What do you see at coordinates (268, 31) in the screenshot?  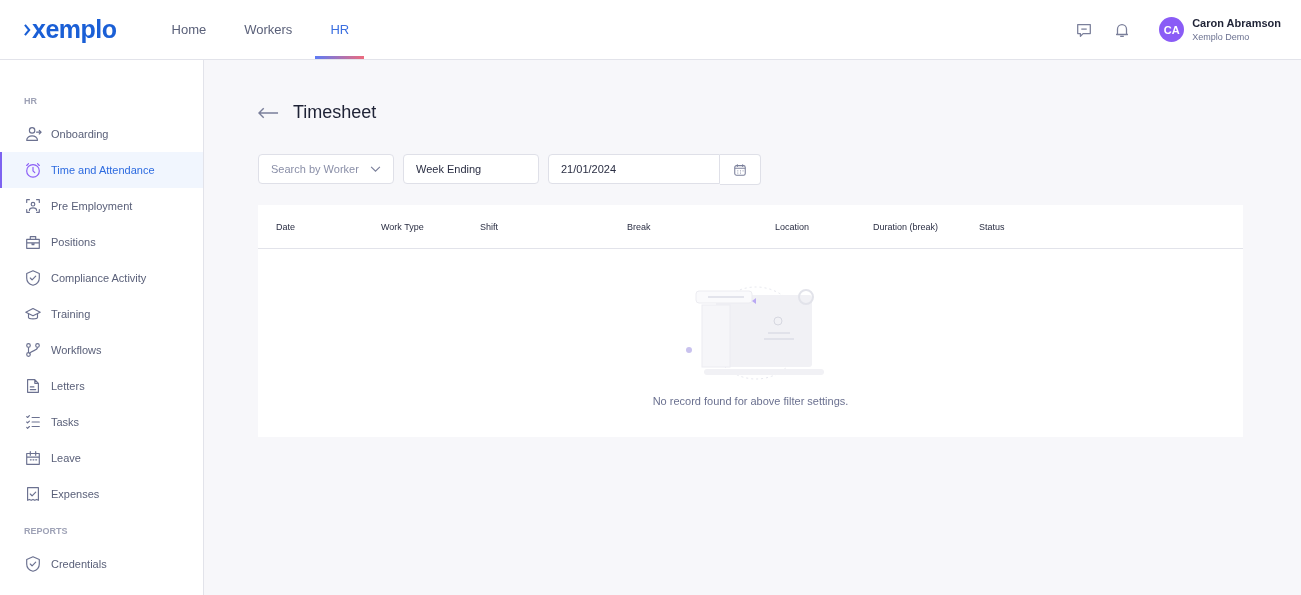 I see `nav-tab: Workers` at bounding box center [268, 31].